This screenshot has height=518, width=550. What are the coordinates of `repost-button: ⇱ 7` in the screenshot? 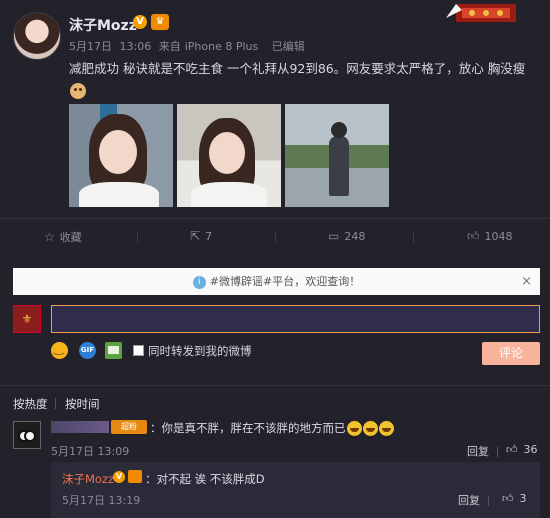 It's located at (201, 236).